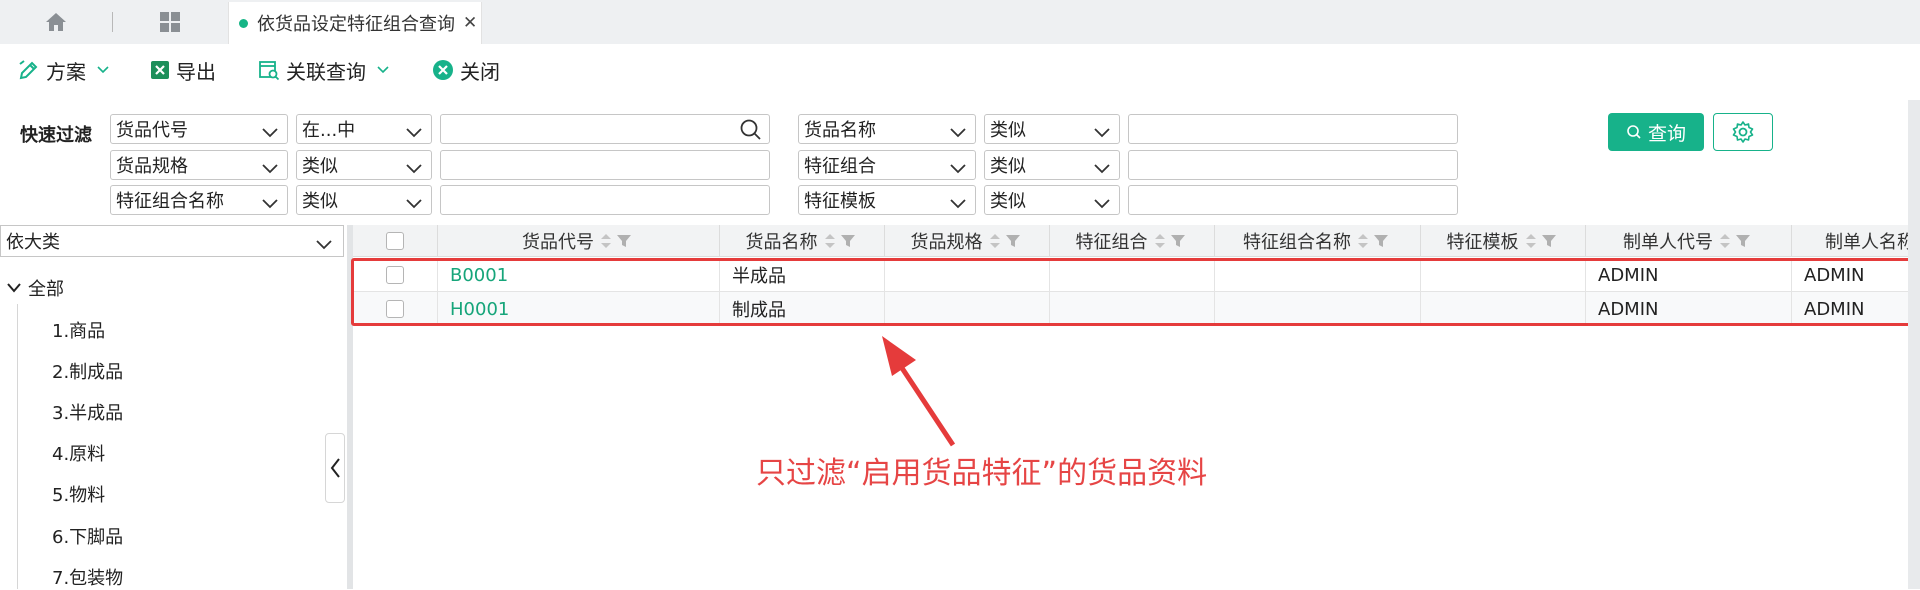  What do you see at coordinates (887, 165) in the screenshot?
I see `filter-field-select-4: 特征组合` at bounding box center [887, 165].